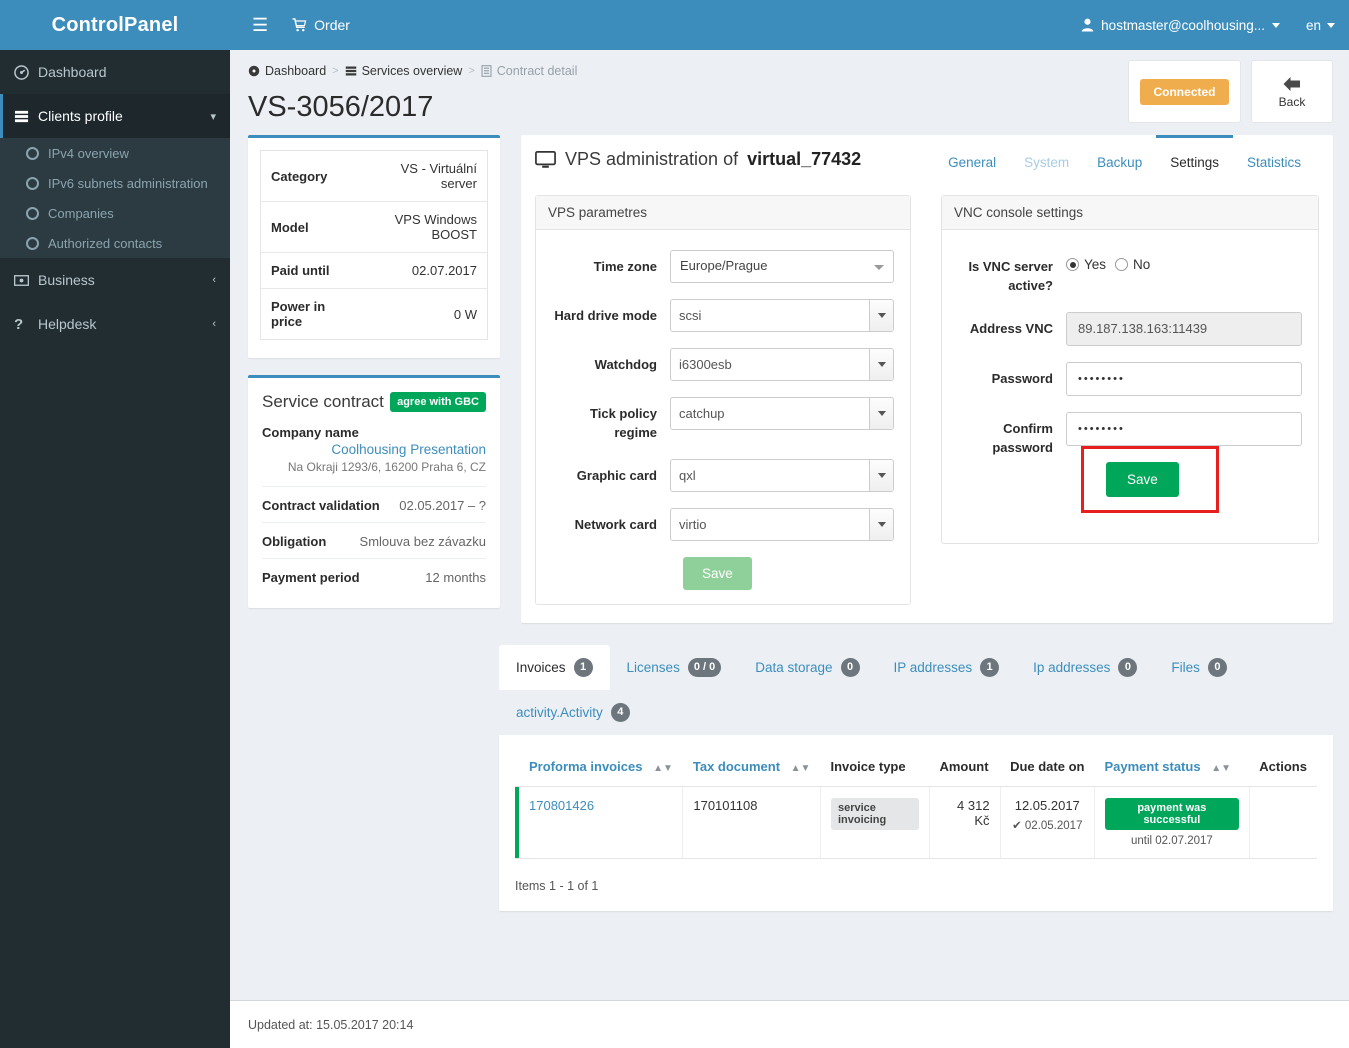 The image size is (1349, 1048). What do you see at coordinates (1283, 822) in the screenshot?
I see `cell-actions` at bounding box center [1283, 822].